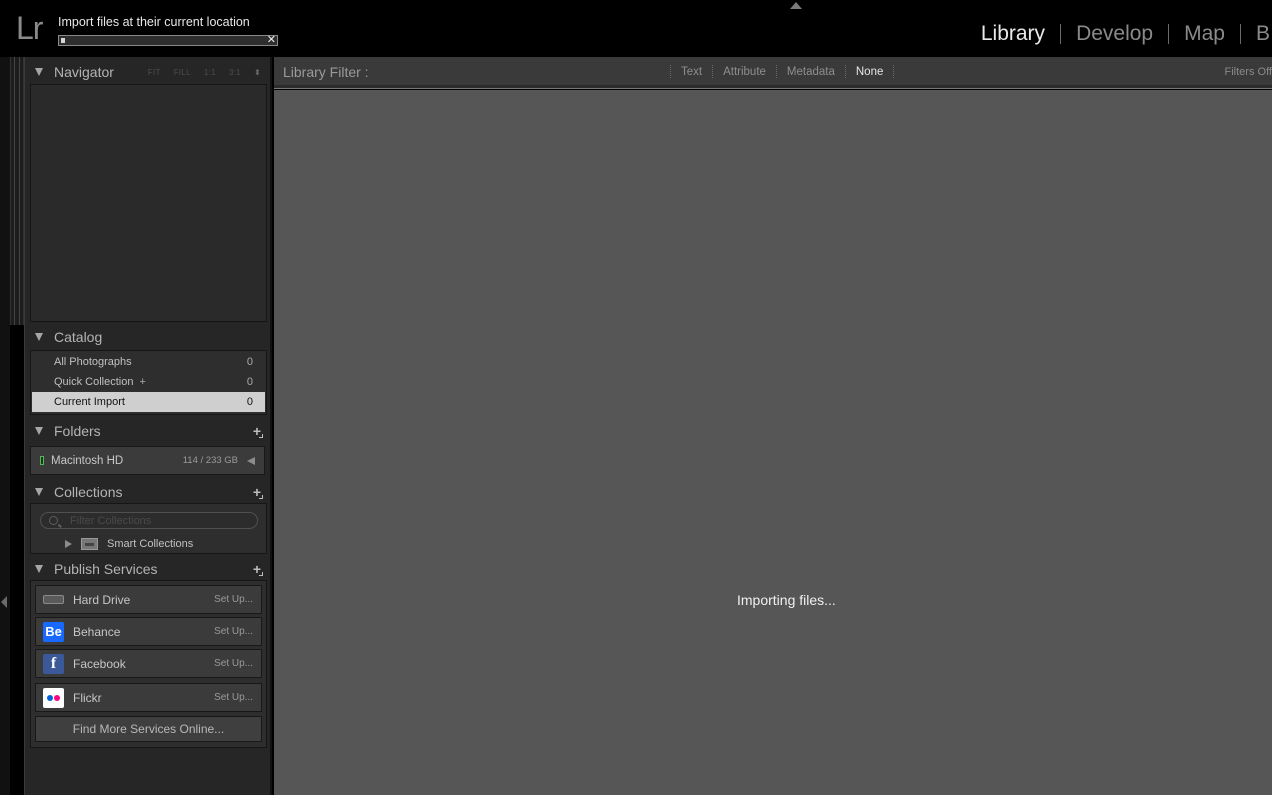  Describe the element at coordinates (53, 697) in the screenshot. I see `flickr-icon` at that location.